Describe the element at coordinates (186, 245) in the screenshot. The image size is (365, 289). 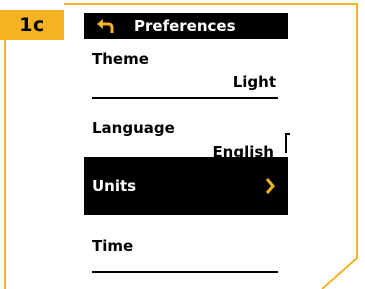
I see `menu-item-time: Time` at that location.